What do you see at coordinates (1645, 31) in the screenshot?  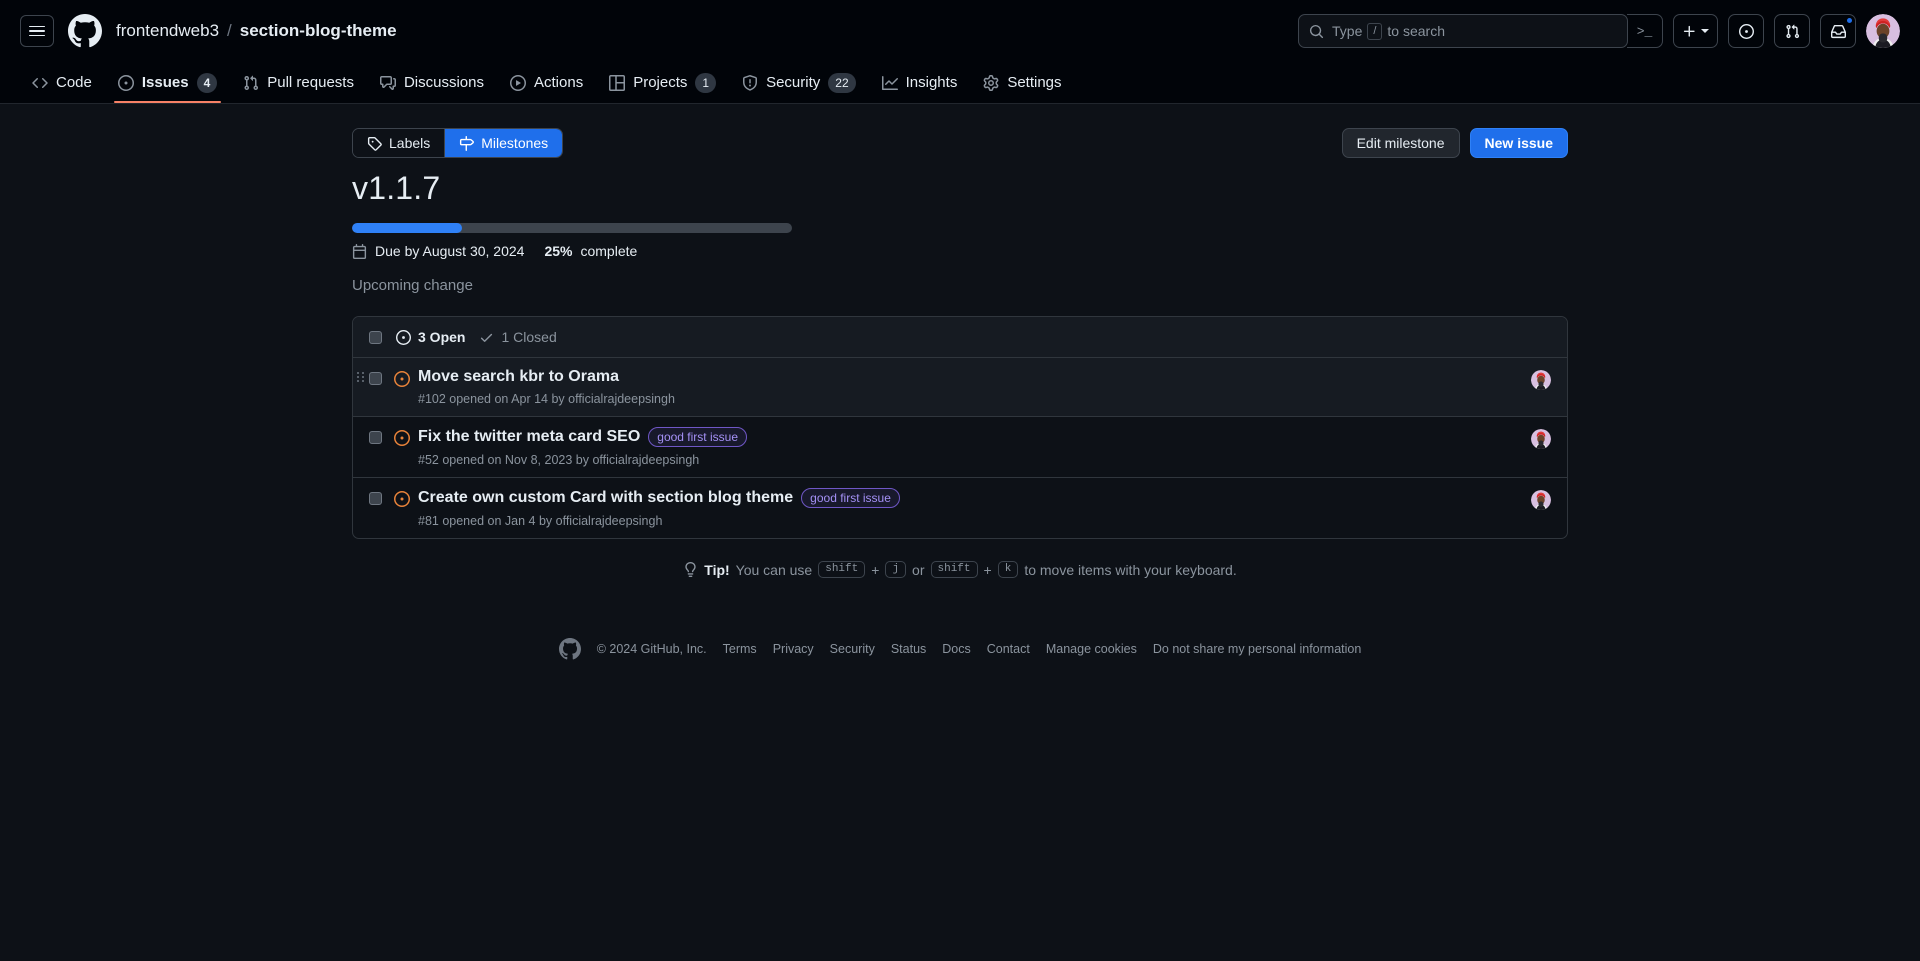 I see `command-palette-button: >_` at bounding box center [1645, 31].